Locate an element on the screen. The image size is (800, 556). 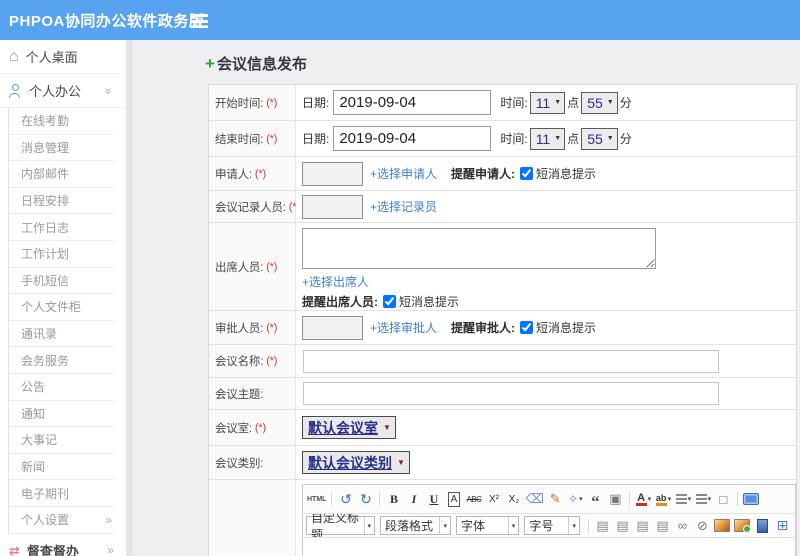
choose-applicant-link: +选择申请人 is located at coordinates (403, 173).